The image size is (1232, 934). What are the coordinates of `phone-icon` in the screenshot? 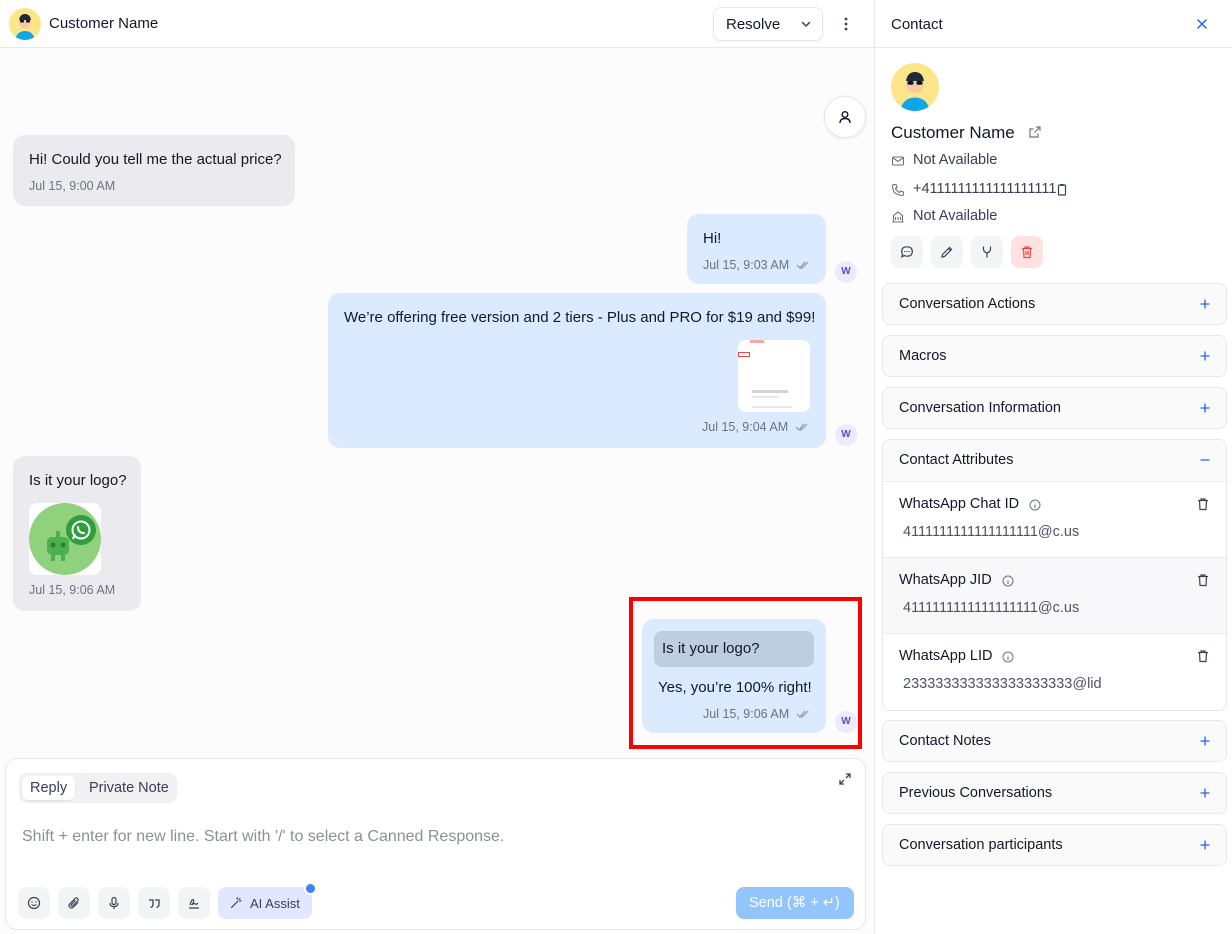 It's located at (898, 190).